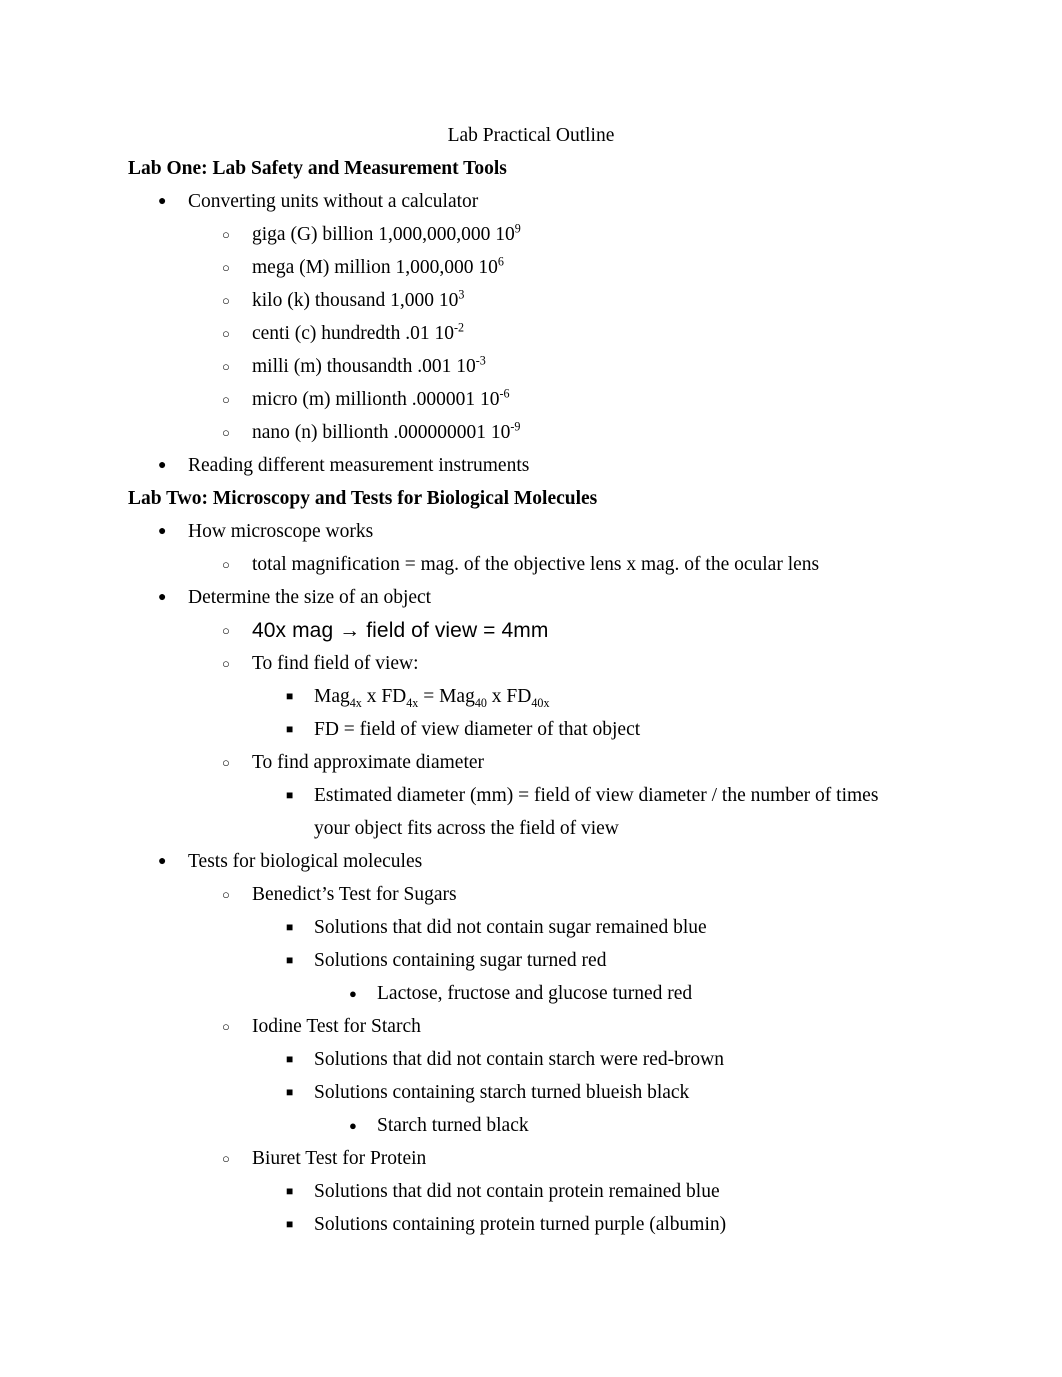 The image size is (1062, 1377). What do you see at coordinates (515, 426) in the screenshot?
I see `superscript: -9` at bounding box center [515, 426].